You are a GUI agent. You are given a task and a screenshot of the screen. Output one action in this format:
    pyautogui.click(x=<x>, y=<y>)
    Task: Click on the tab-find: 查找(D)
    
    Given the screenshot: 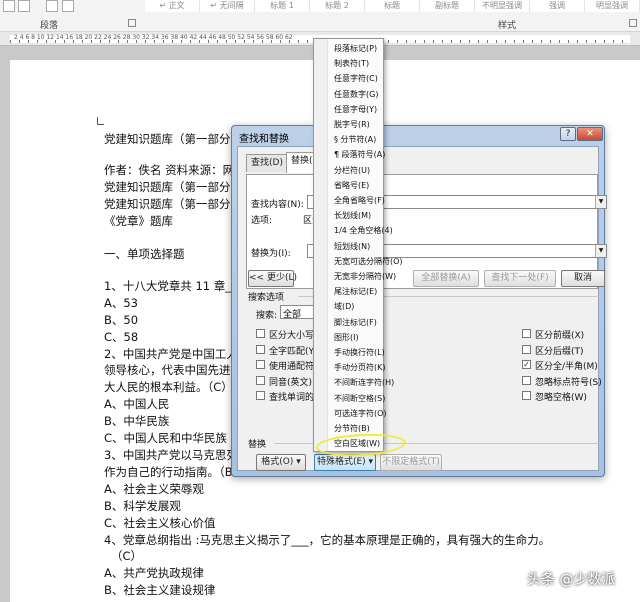 What is the action you would take?
    pyautogui.click(x=267, y=163)
    